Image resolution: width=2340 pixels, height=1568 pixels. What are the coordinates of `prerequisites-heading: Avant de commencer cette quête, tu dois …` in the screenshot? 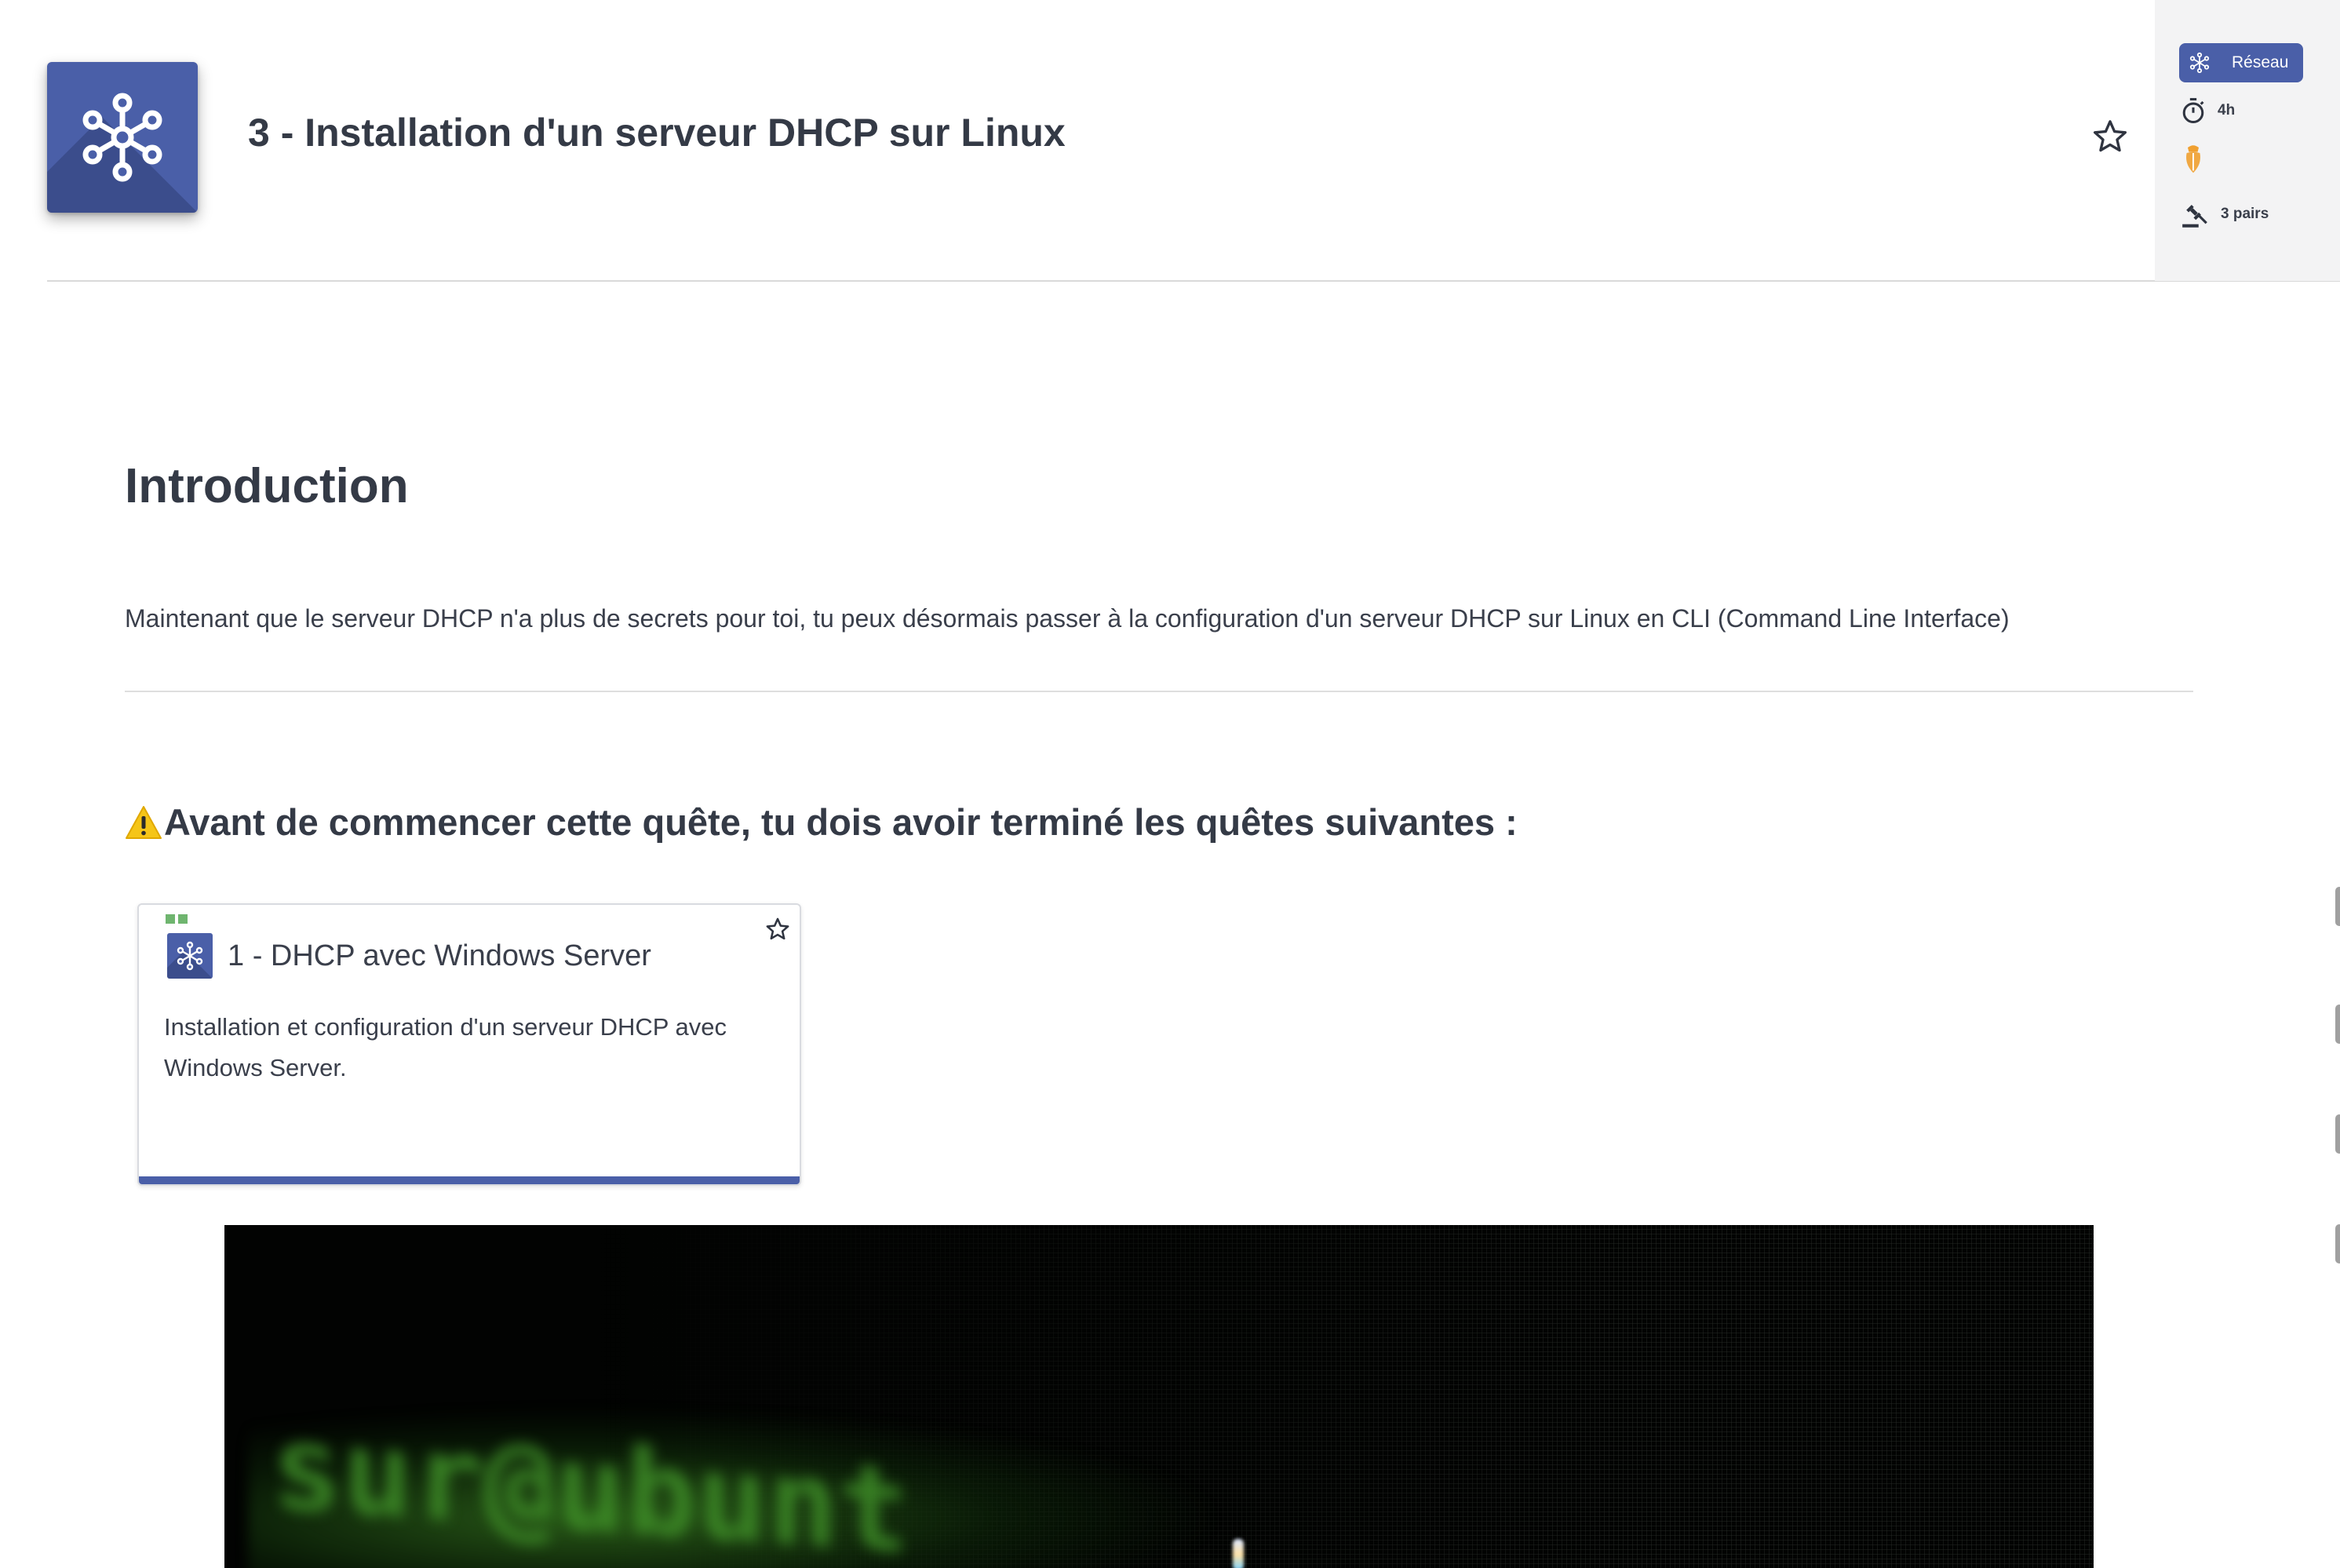 It's located at (821, 822).